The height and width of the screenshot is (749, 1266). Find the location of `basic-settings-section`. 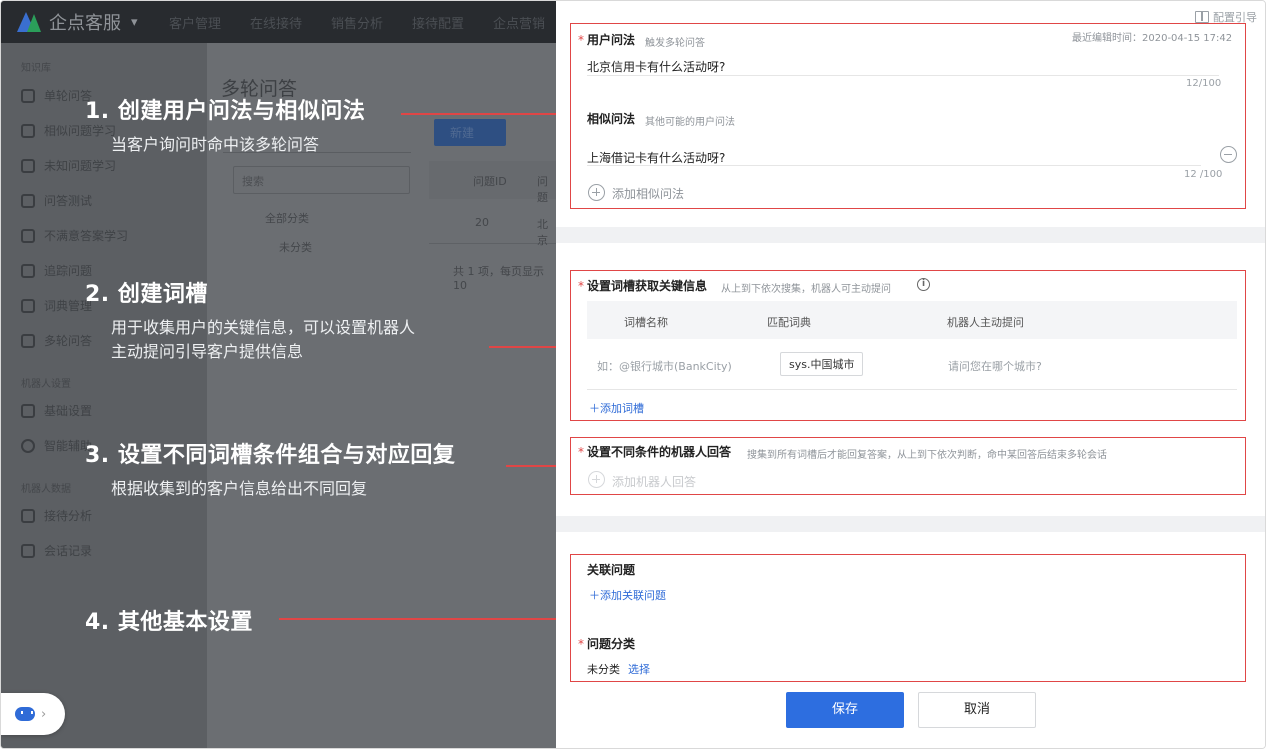

basic-settings-section is located at coordinates (908, 618).